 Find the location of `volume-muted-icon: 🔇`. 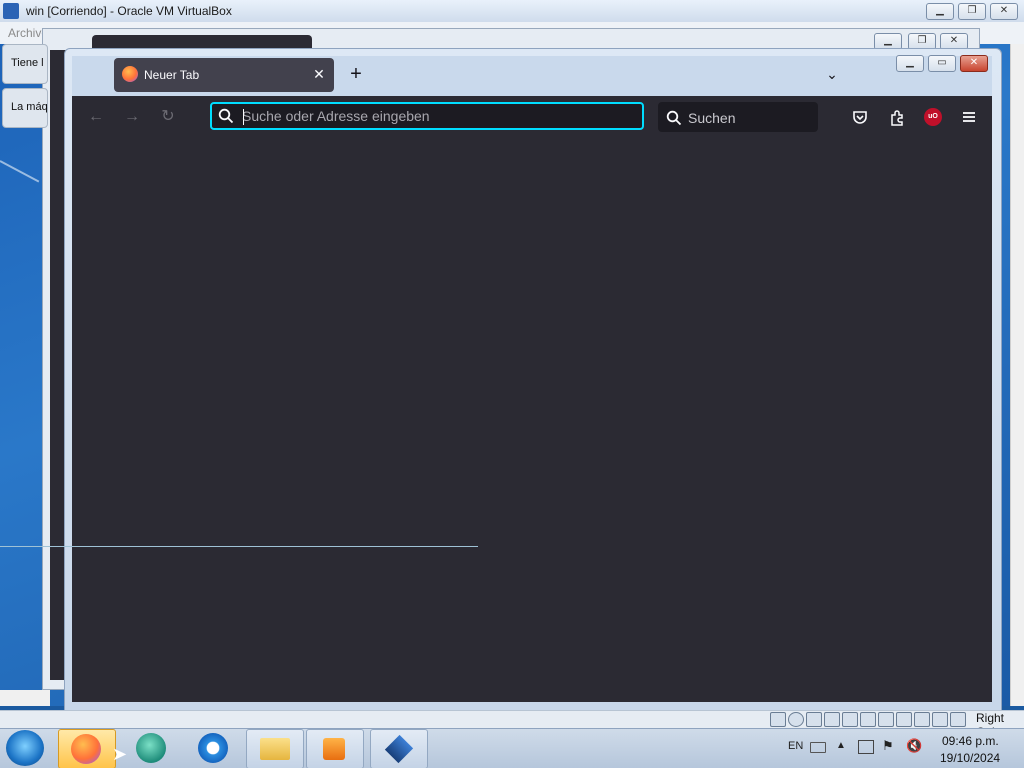

volume-muted-icon: 🔇 is located at coordinates (914, 746).